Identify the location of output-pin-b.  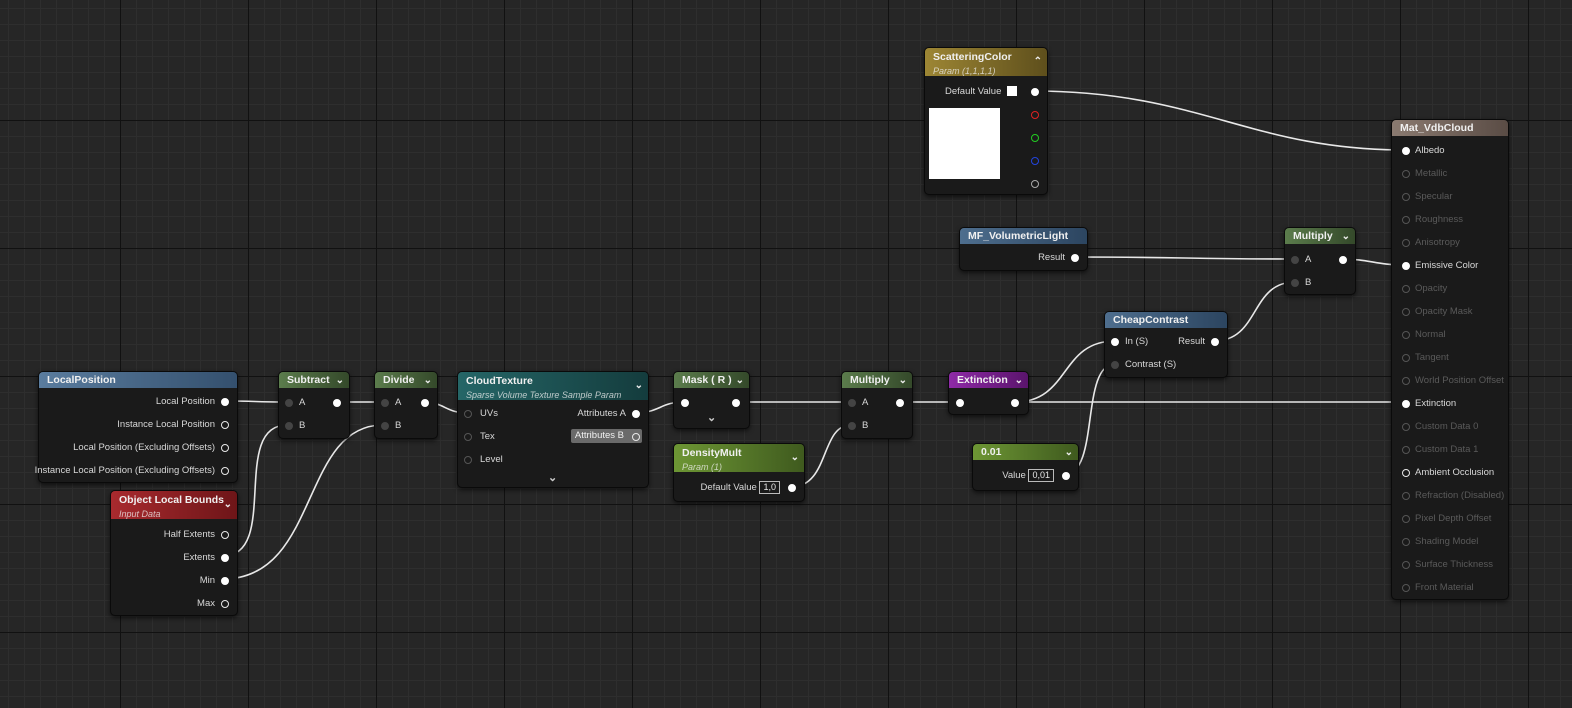
(1035, 161).